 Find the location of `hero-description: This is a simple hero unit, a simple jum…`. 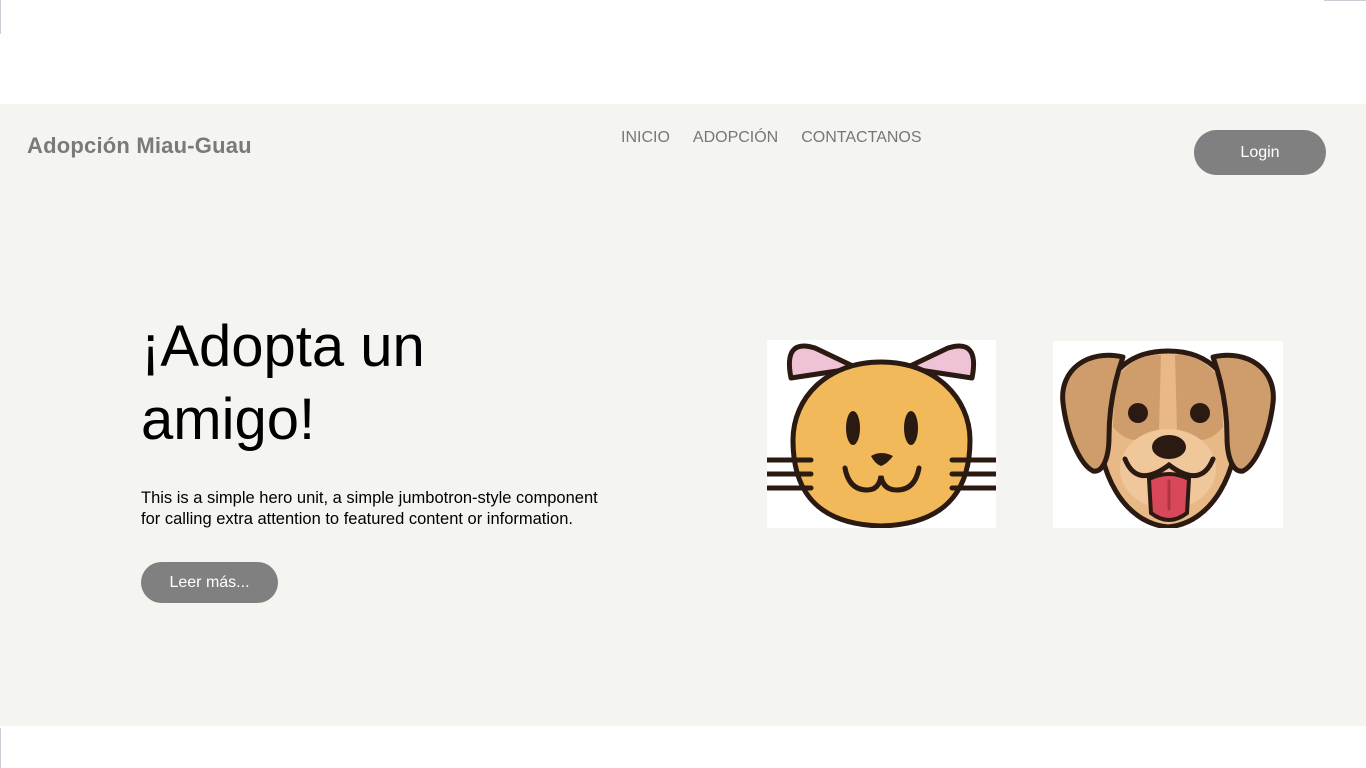

hero-description: This is a simple hero unit, a simple jum… is located at coordinates (369, 508).